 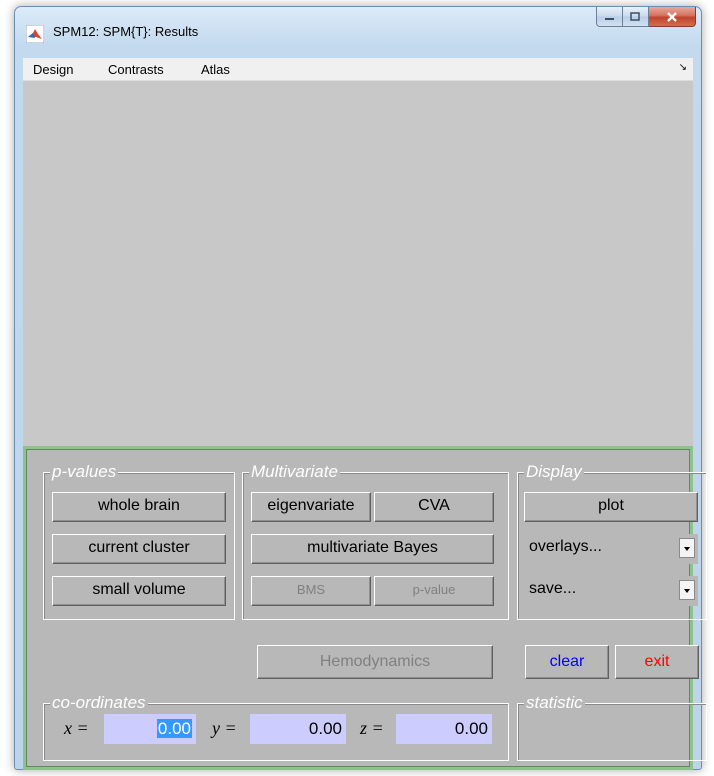 What do you see at coordinates (311, 507) in the screenshot?
I see `eigenvariate-button: eigenvariate` at bounding box center [311, 507].